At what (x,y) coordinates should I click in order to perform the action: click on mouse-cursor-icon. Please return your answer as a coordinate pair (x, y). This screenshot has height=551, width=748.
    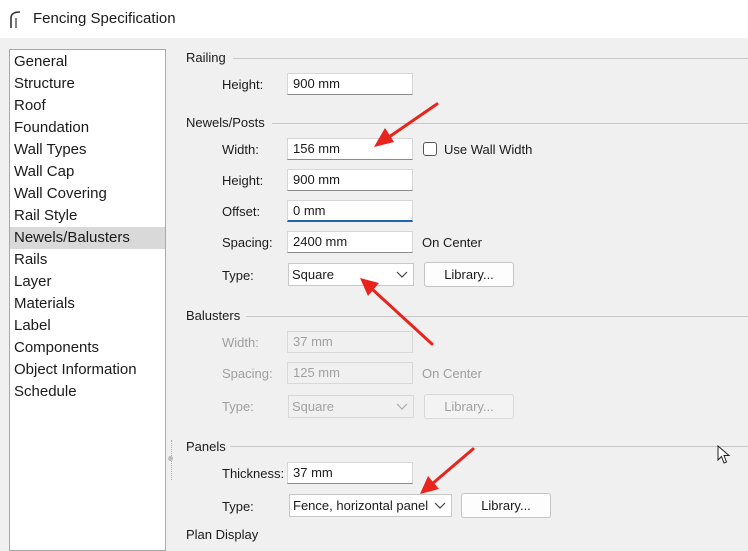
    Looking at the image, I should click on (724, 454).